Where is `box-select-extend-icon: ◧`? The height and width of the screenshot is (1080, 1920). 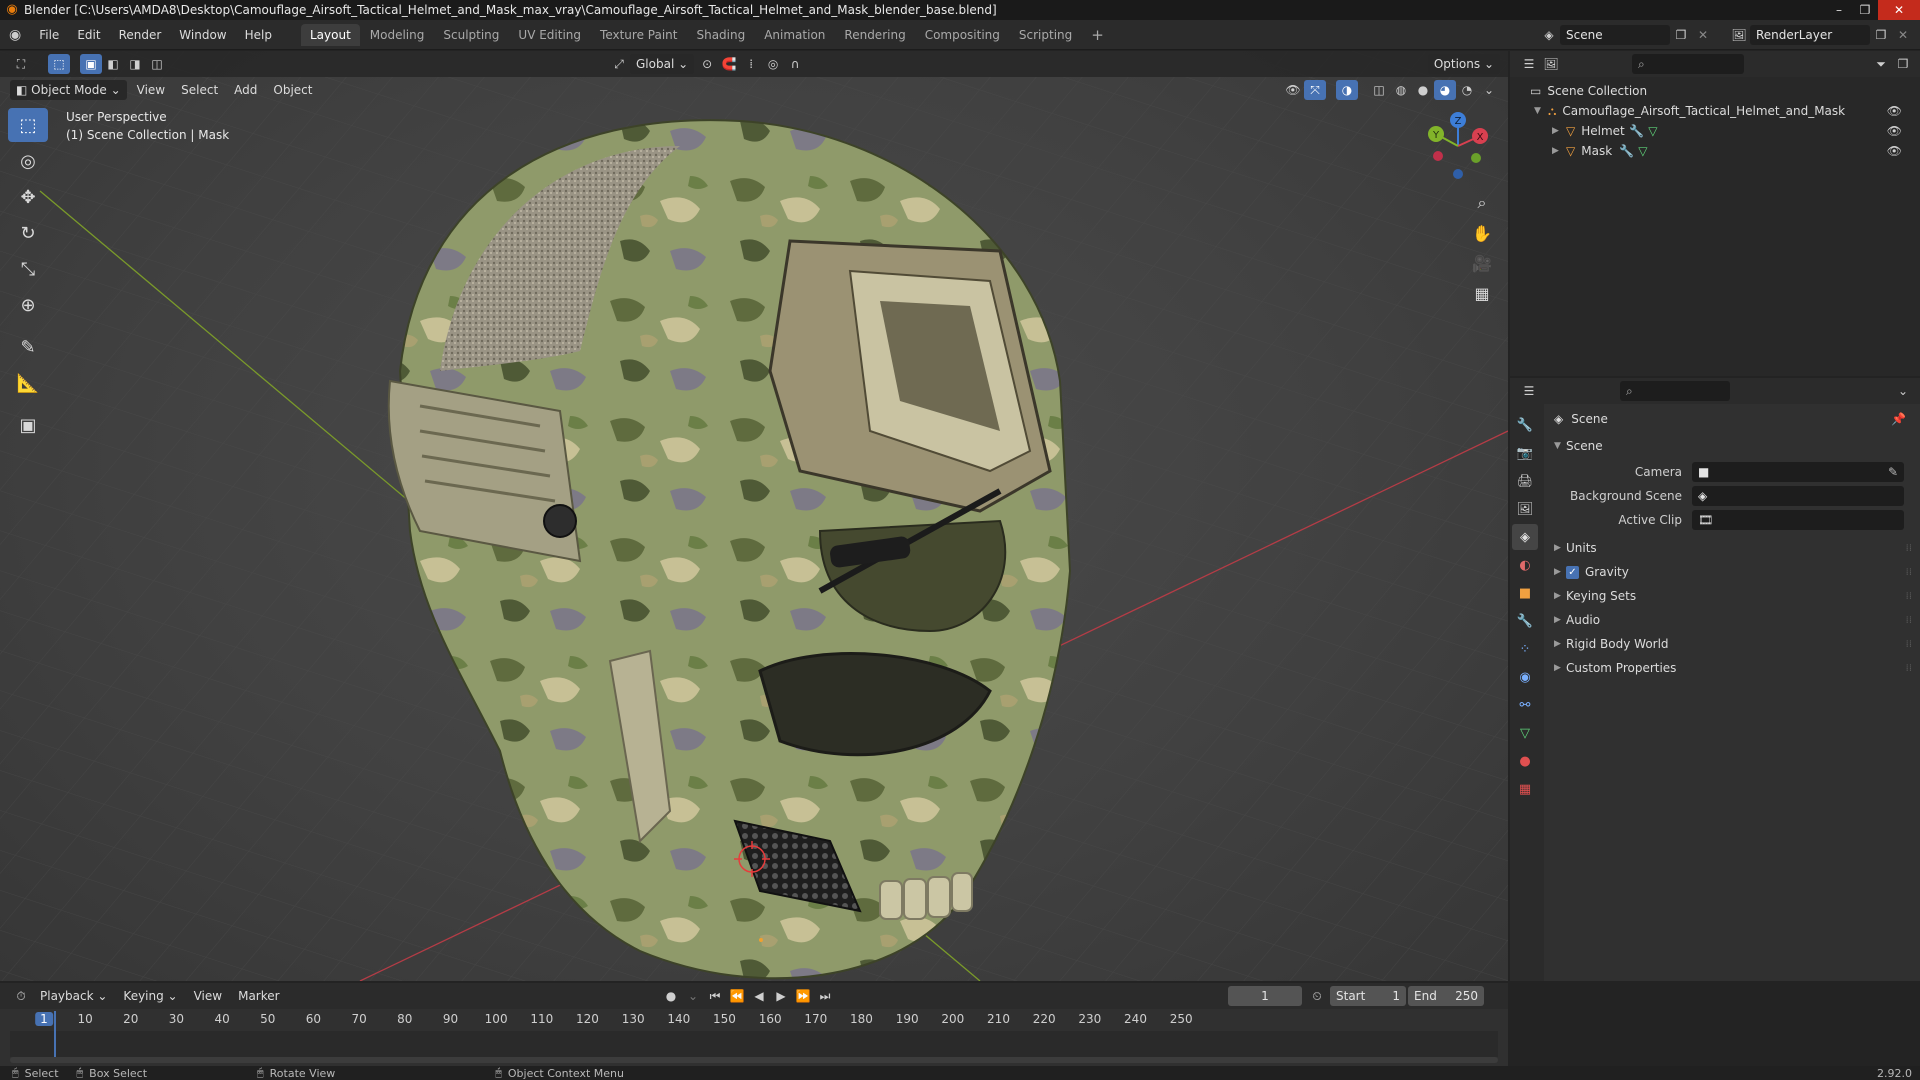
box-select-extend-icon: ◧ is located at coordinates (113, 64).